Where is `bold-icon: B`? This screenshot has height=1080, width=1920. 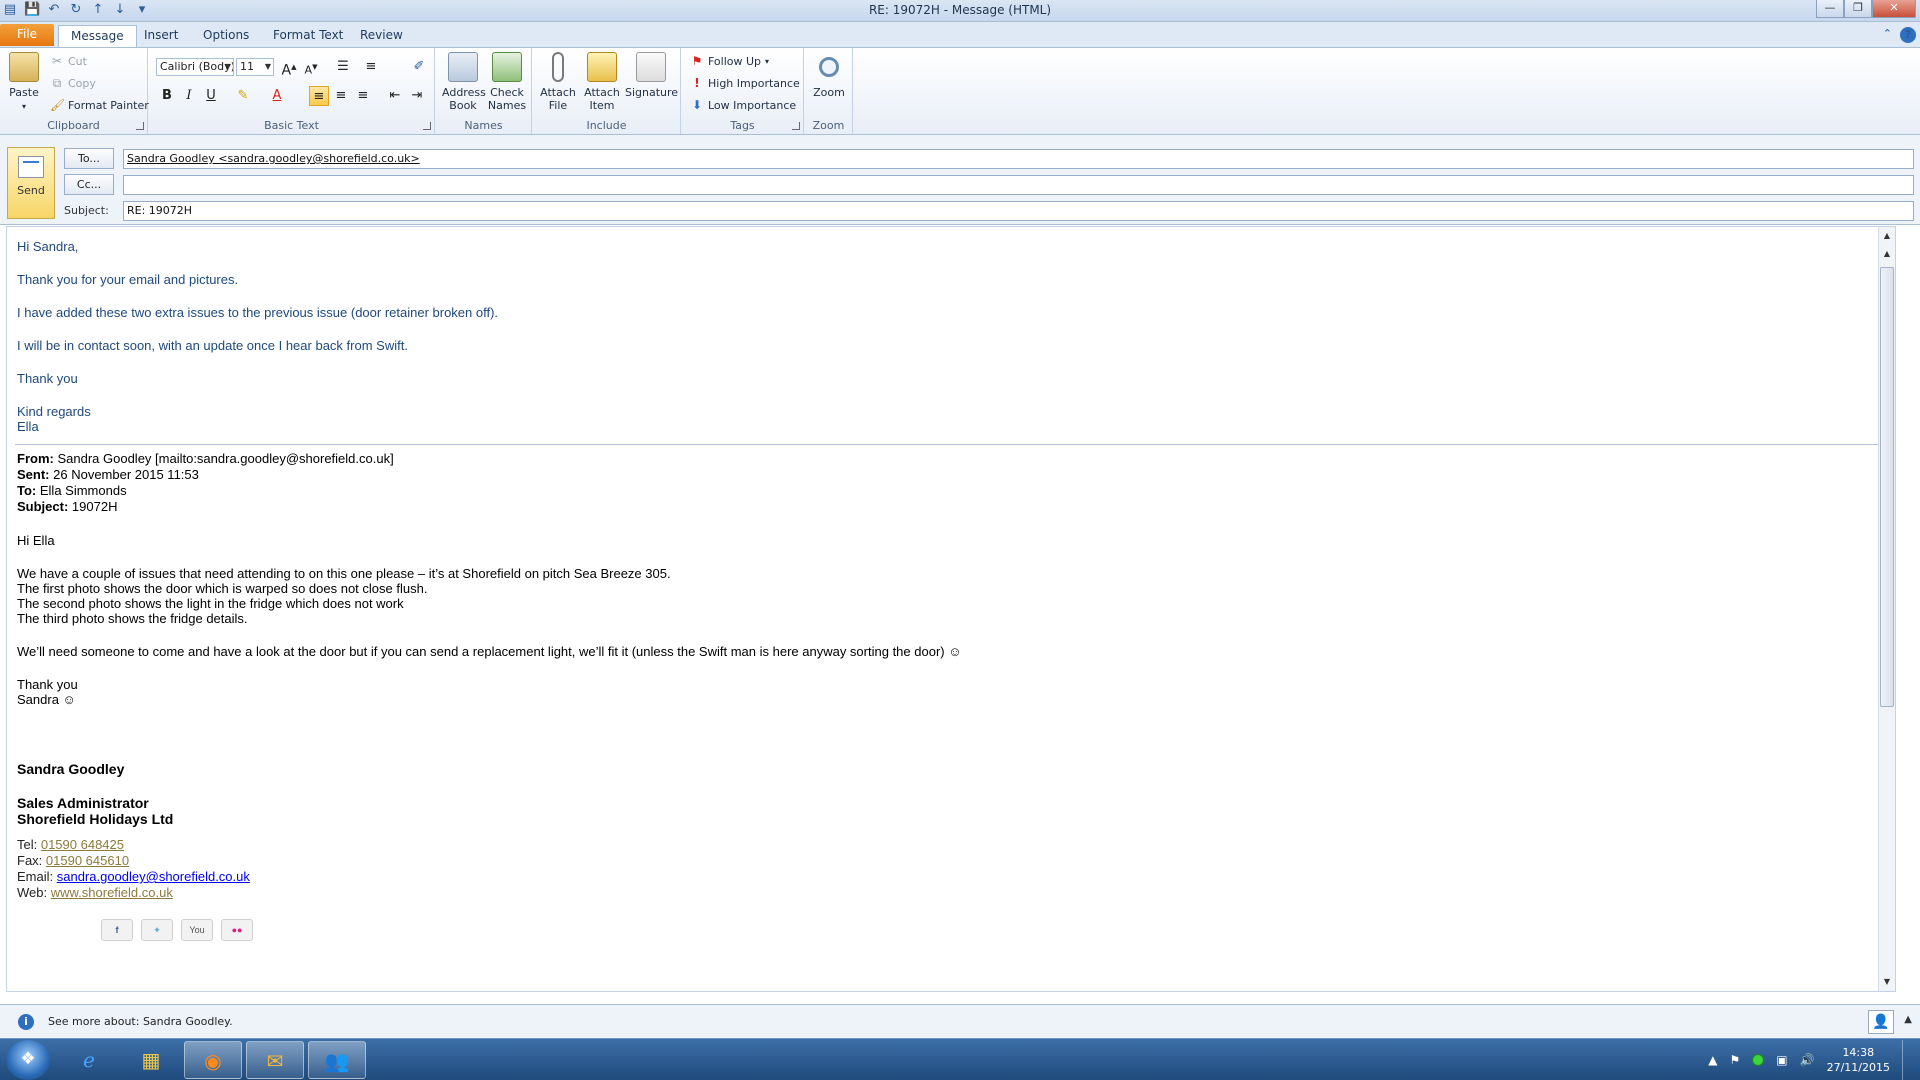 bold-icon: B is located at coordinates (167, 96).